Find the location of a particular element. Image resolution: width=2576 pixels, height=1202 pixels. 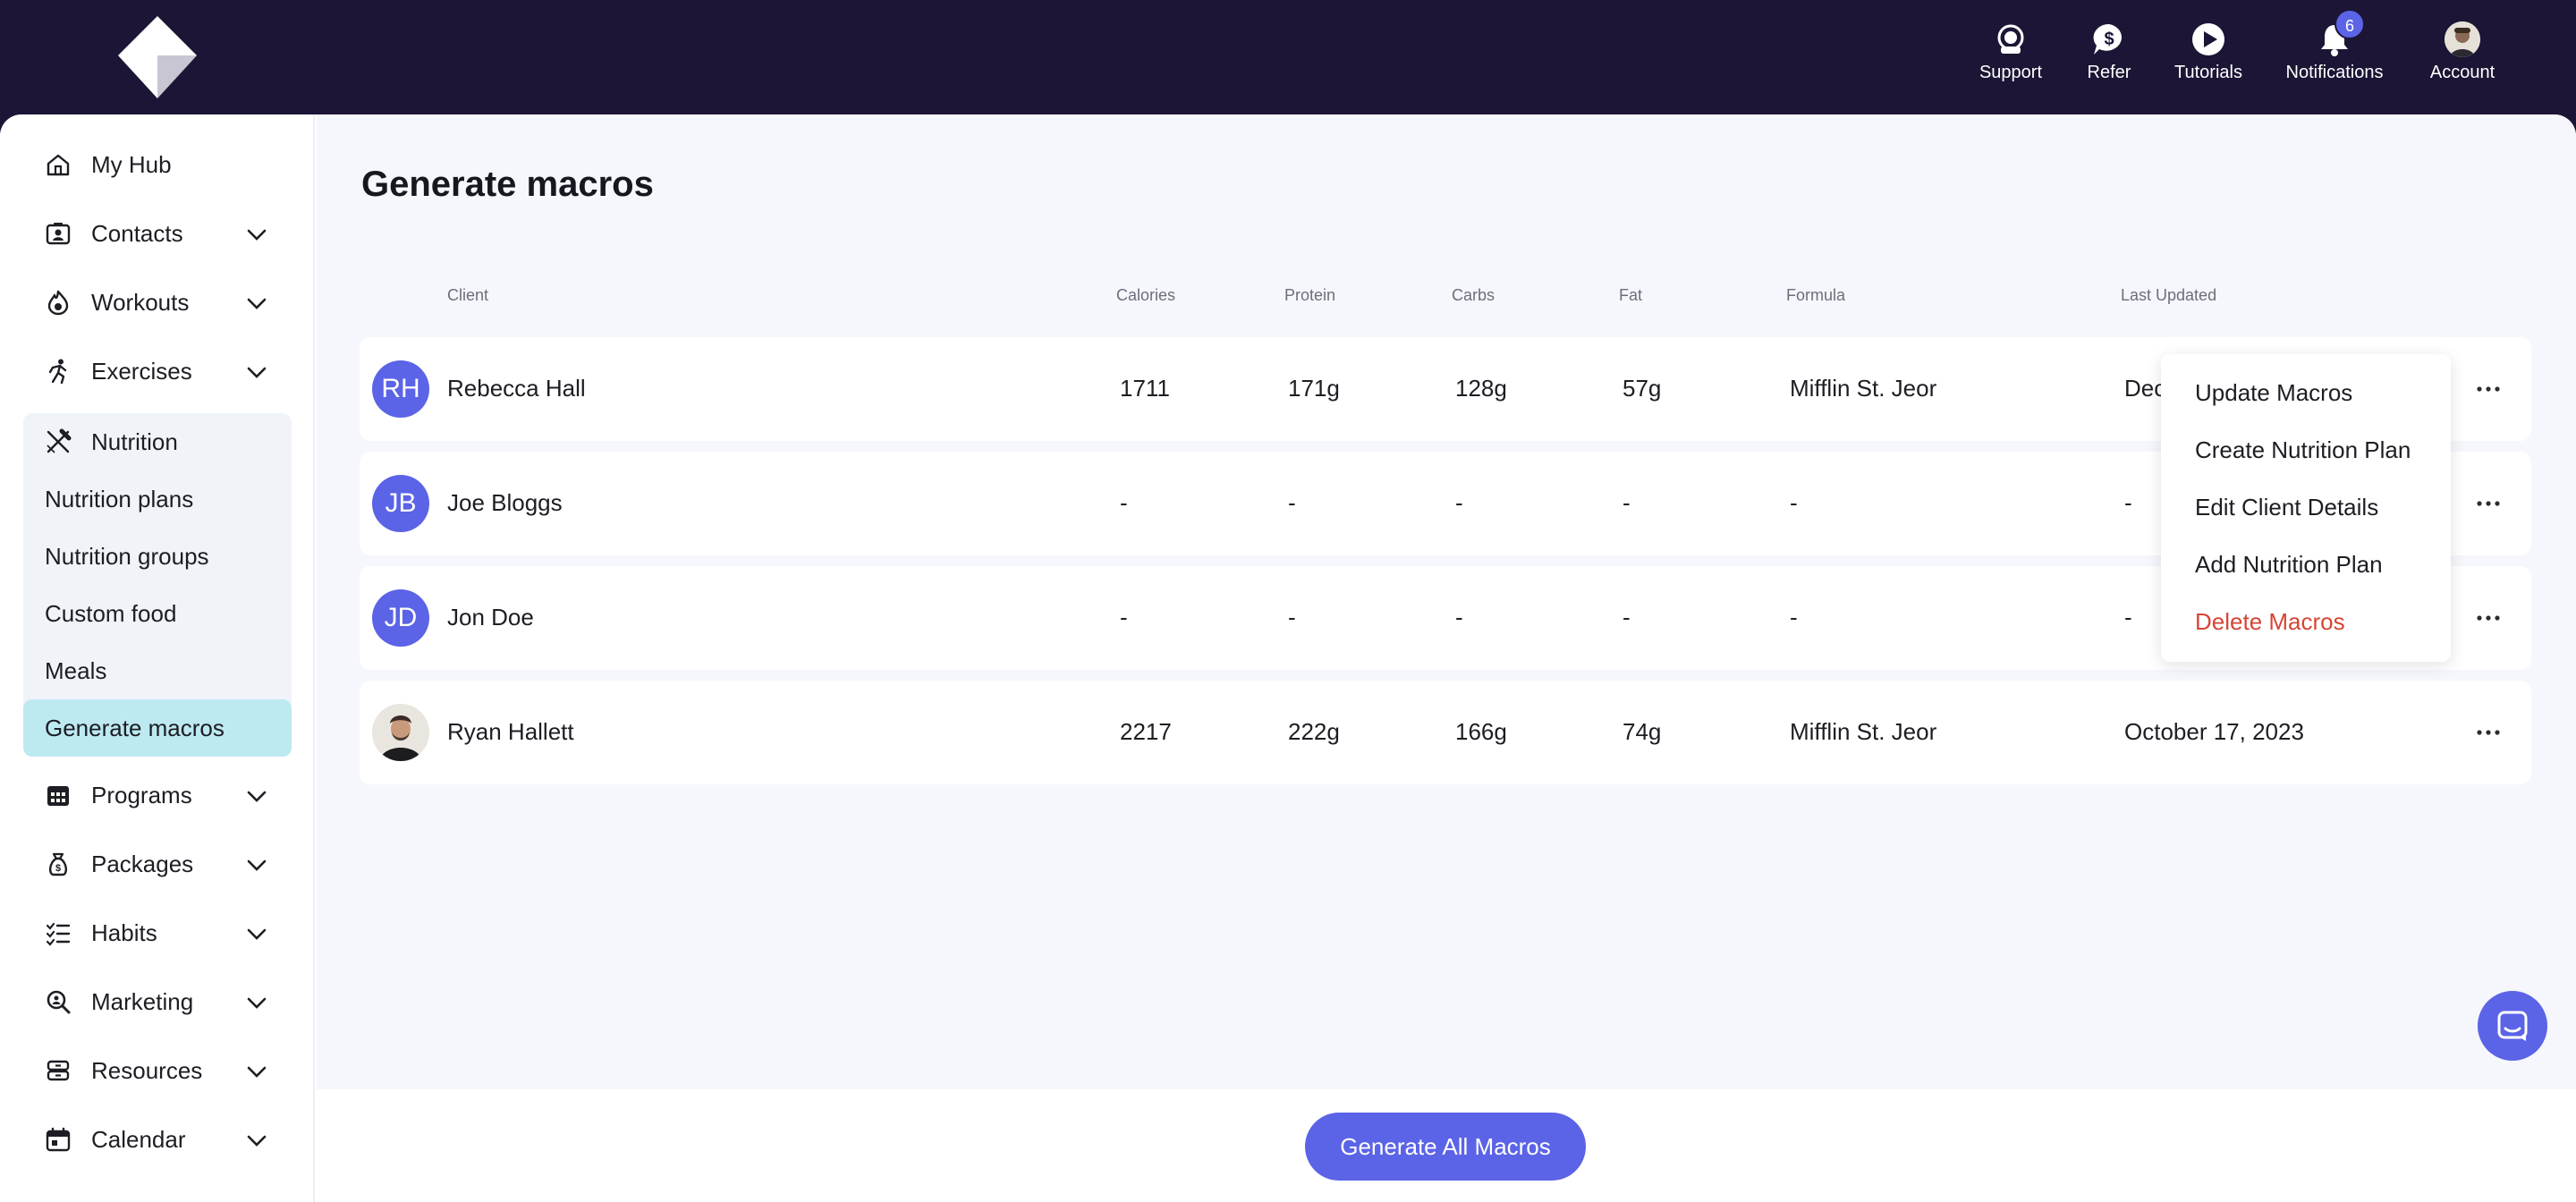

avatar is located at coordinates (400, 732).